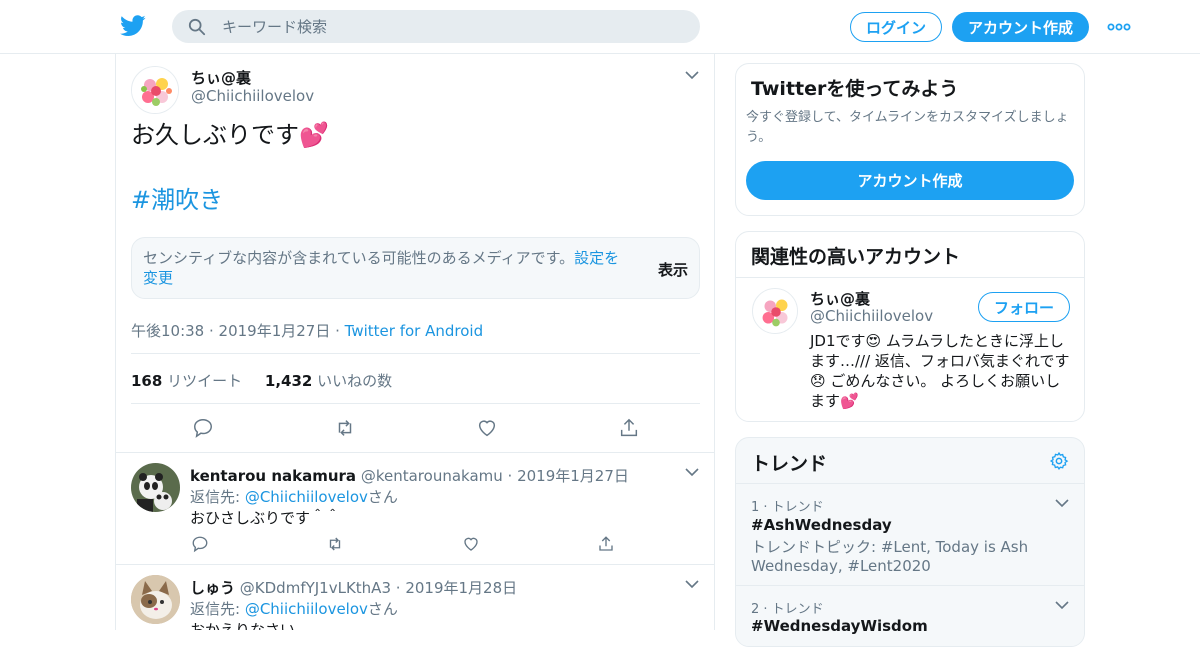 The height and width of the screenshot is (647, 1200). Describe the element at coordinates (133, 26) in the screenshot. I see `twitter-bird-icon` at that location.